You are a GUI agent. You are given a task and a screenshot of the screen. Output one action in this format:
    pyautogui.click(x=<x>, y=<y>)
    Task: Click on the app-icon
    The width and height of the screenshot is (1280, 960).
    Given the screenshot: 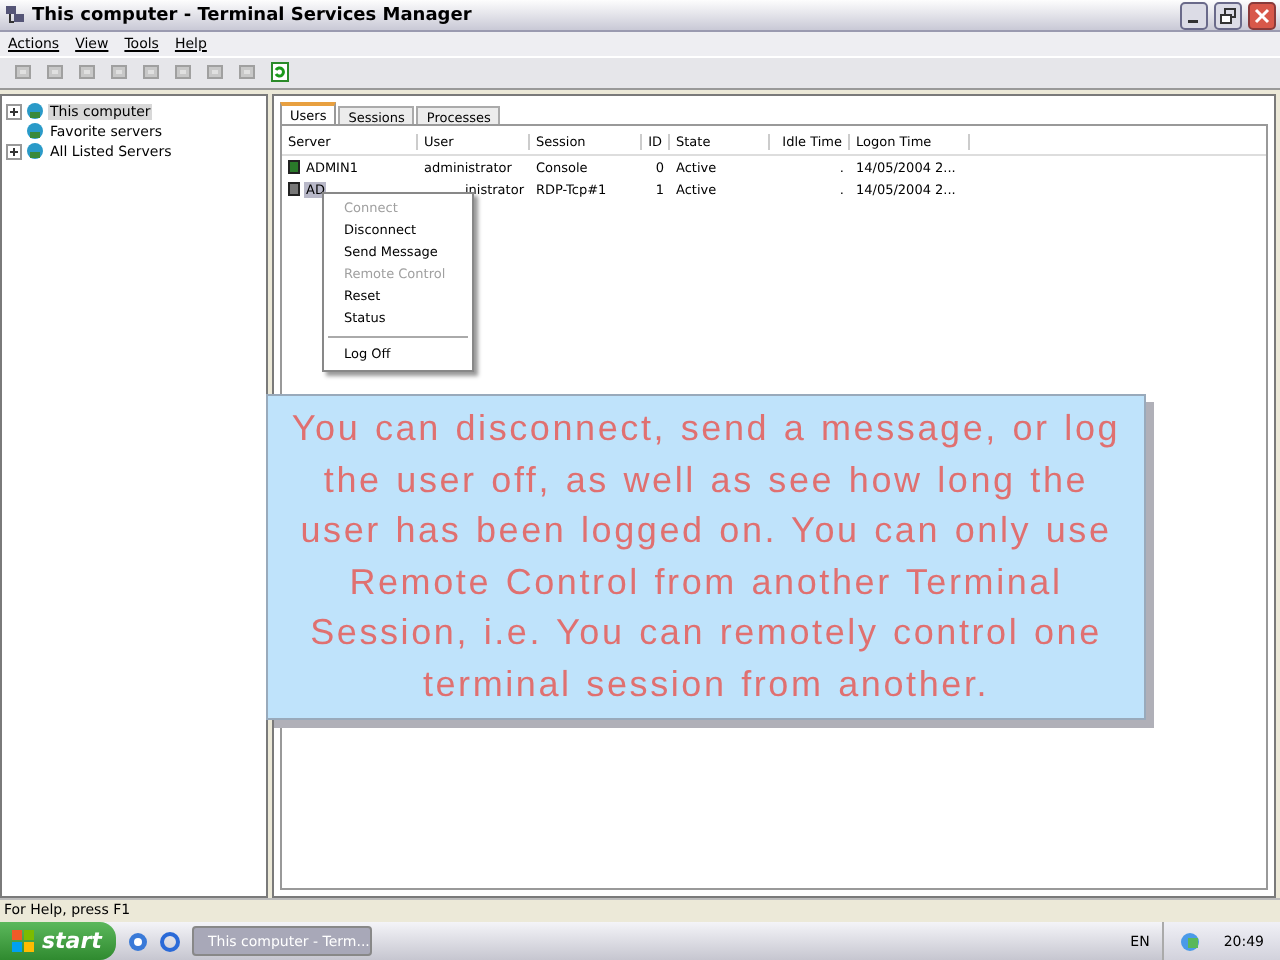 What is the action you would take?
    pyautogui.click(x=15, y=15)
    